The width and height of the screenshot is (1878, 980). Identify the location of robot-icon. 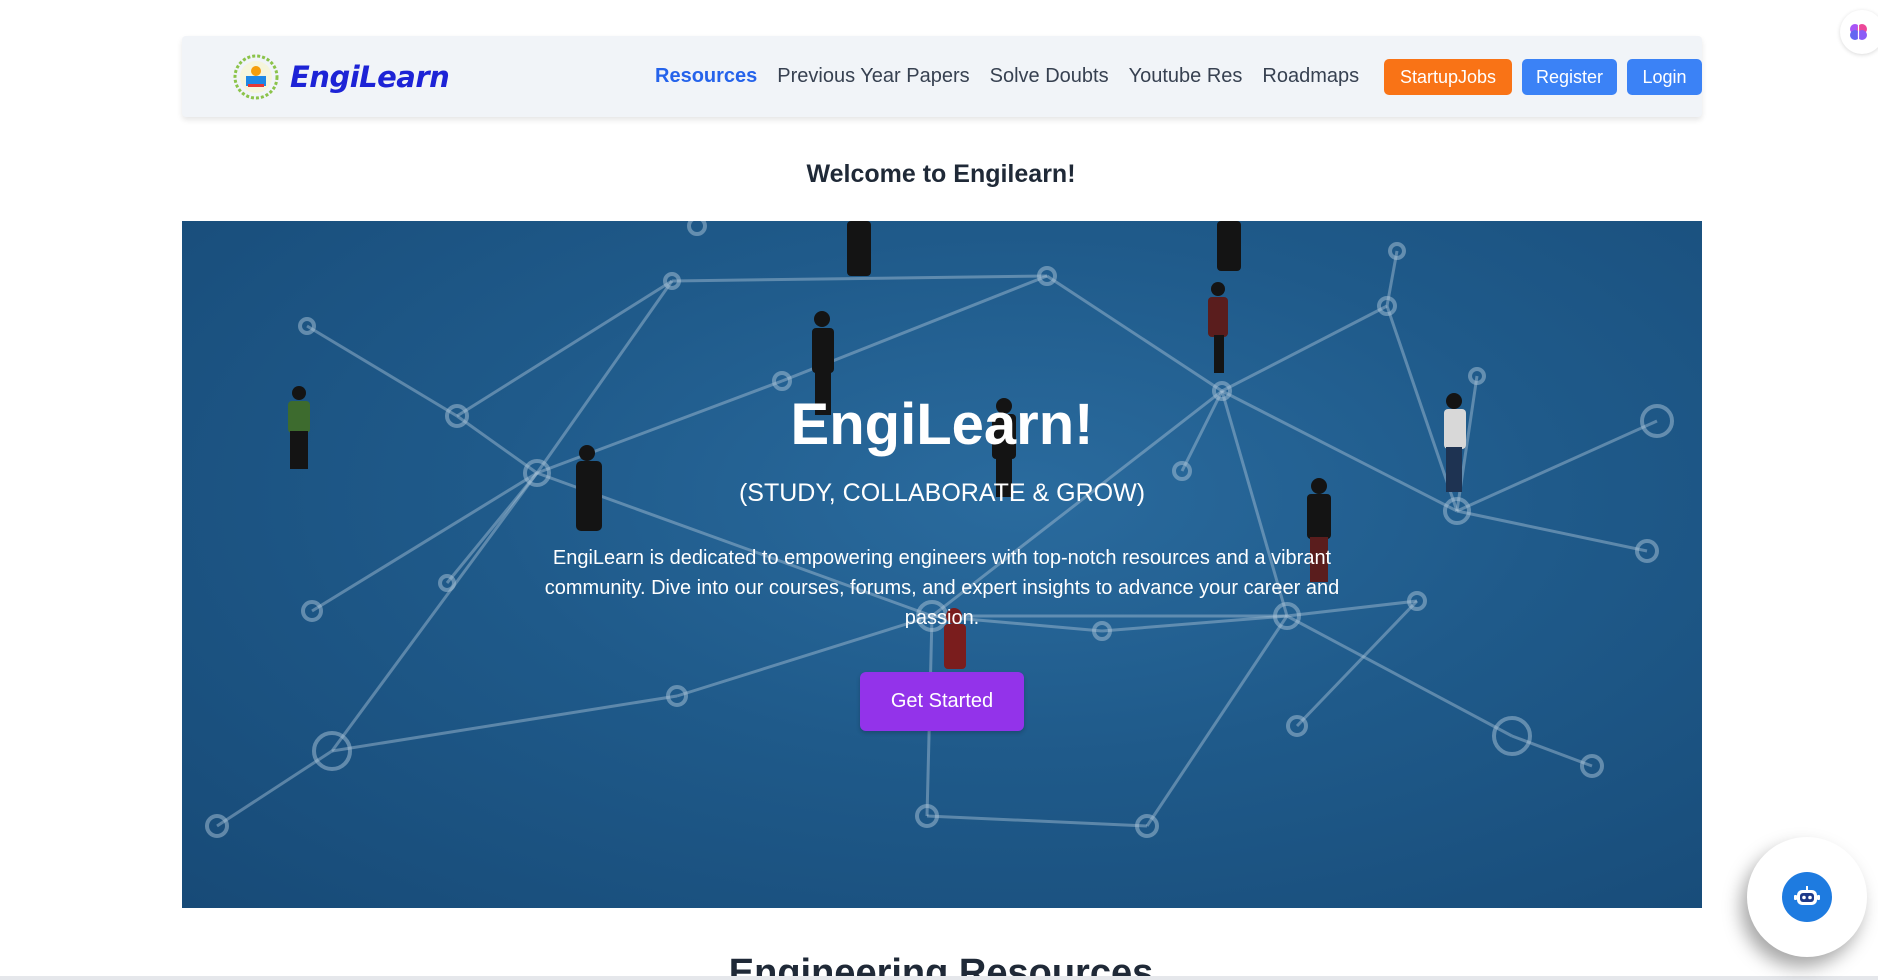
(1807, 897).